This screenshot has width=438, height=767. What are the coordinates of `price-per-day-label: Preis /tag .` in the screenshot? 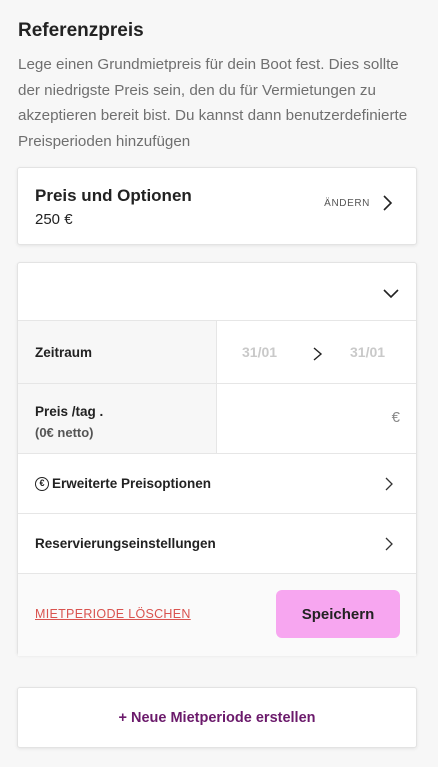 It's located at (69, 411).